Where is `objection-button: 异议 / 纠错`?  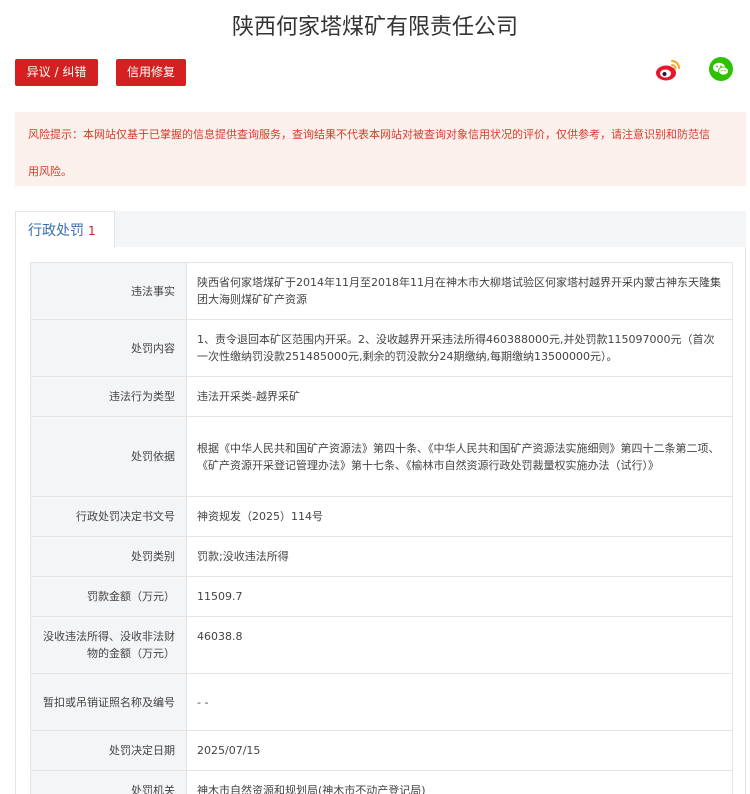
objection-button: 异议 / 纠错 is located at coordinates (56, 72).